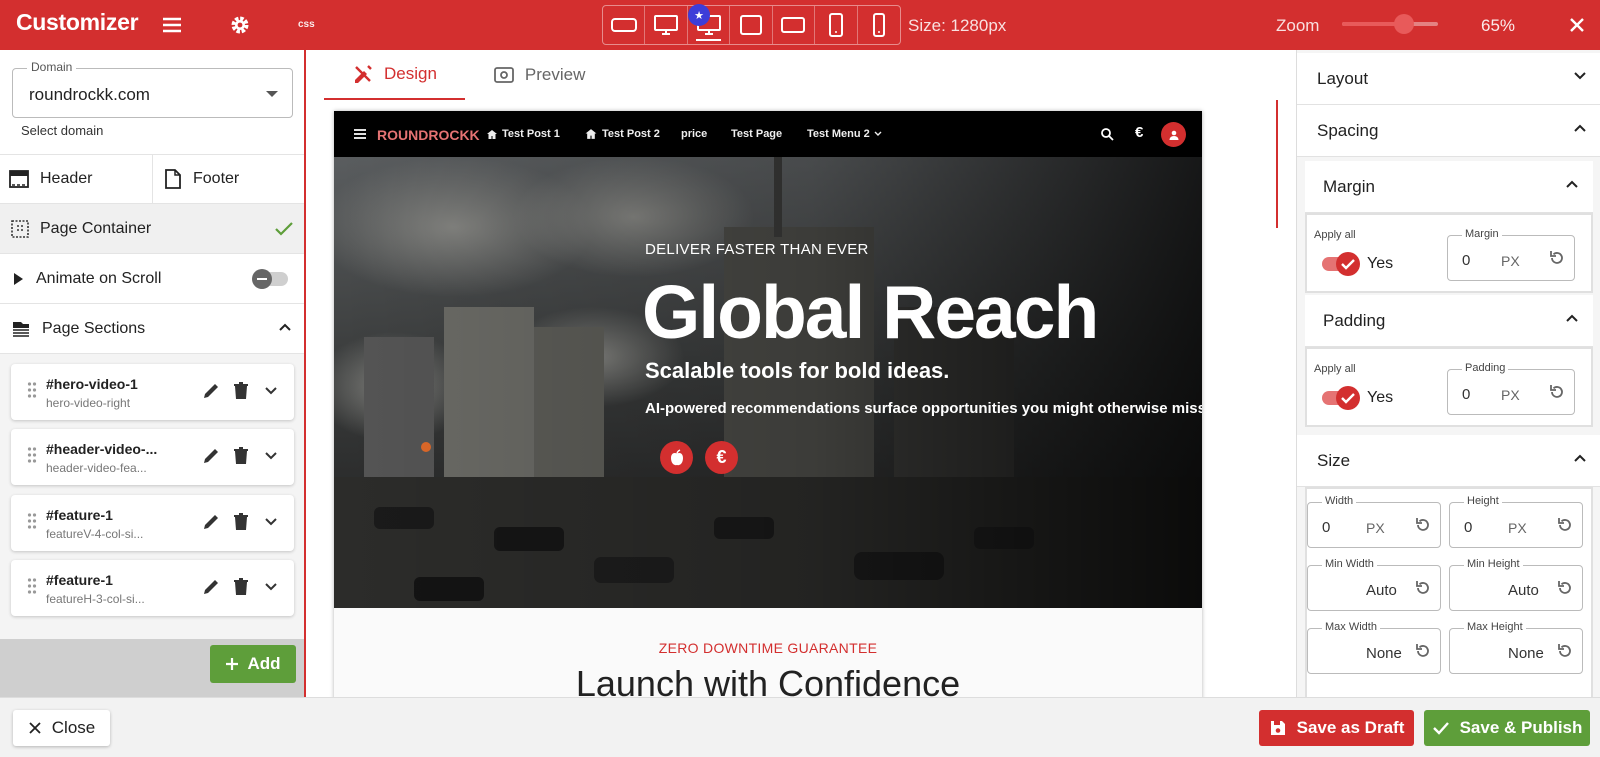 The height and width of the screenshot is (757, 1600). I want to click on currency-euro-icon: €, so click(1139, 132).